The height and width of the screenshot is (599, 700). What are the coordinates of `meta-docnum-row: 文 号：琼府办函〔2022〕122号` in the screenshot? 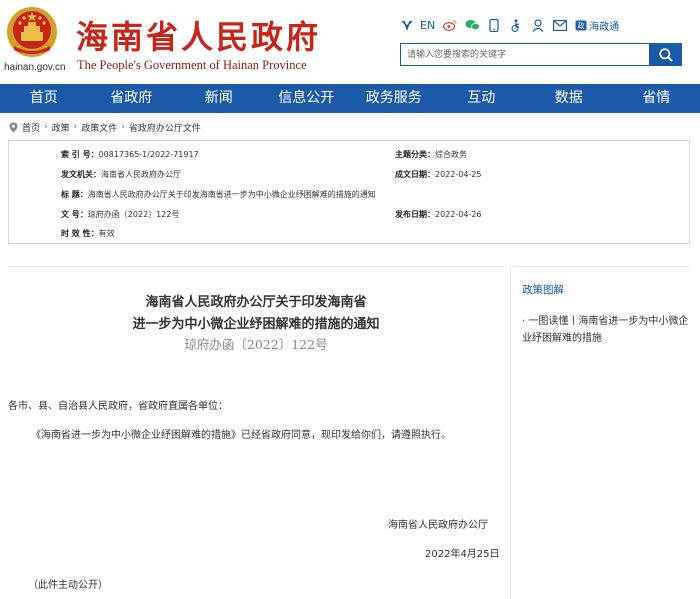 It's located at (120, 215).